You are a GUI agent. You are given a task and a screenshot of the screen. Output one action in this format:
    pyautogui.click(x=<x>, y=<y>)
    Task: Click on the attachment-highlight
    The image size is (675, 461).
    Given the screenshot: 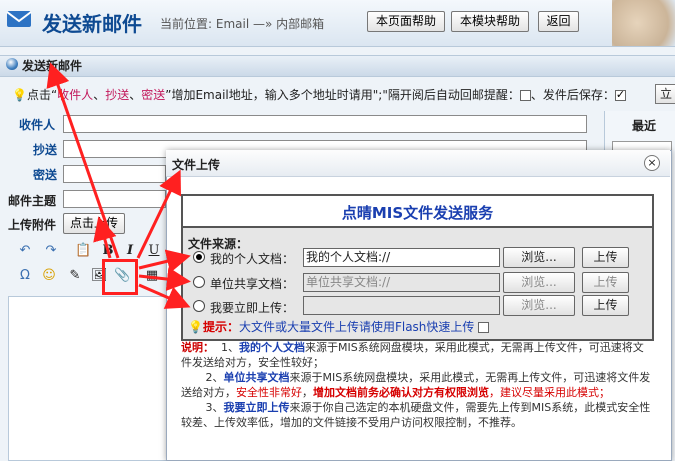 What is the action you would take?
    pyautogui.click(x=120, y=277)
    